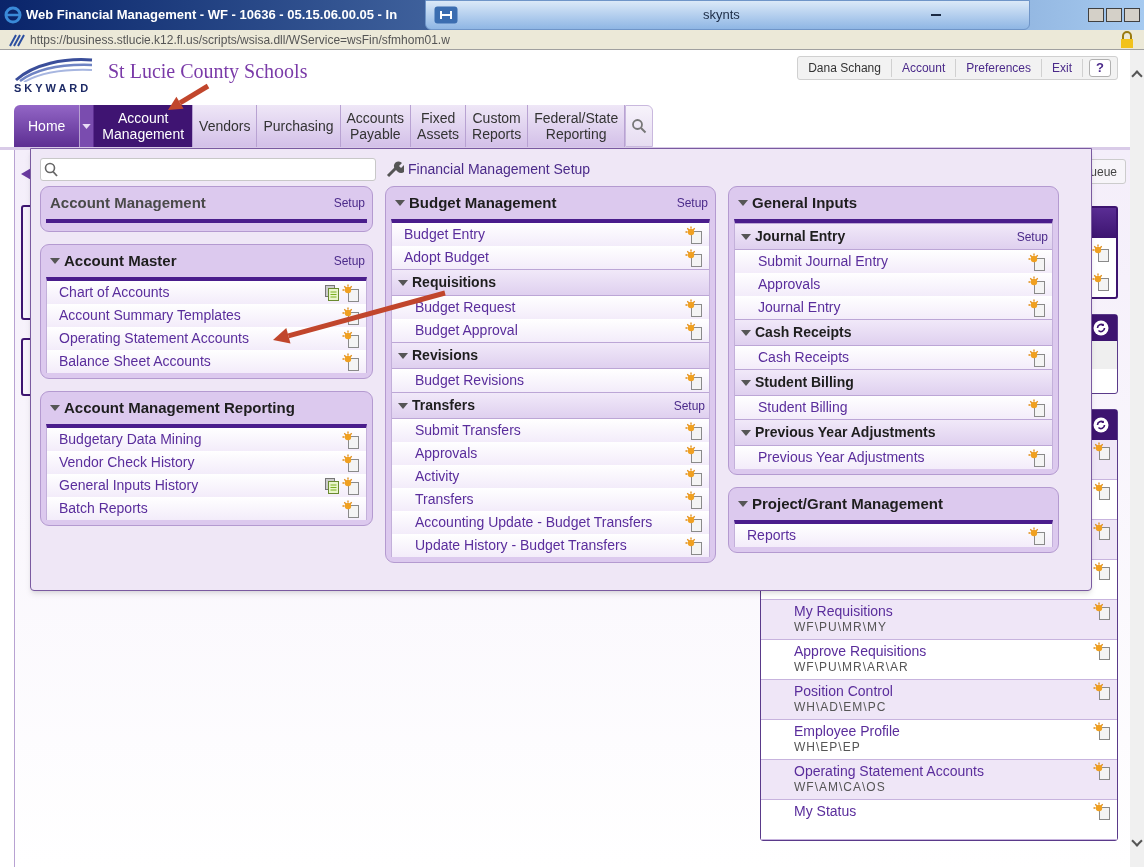  I want to click on menu-link: Cash Receipts, so click(804, 357).